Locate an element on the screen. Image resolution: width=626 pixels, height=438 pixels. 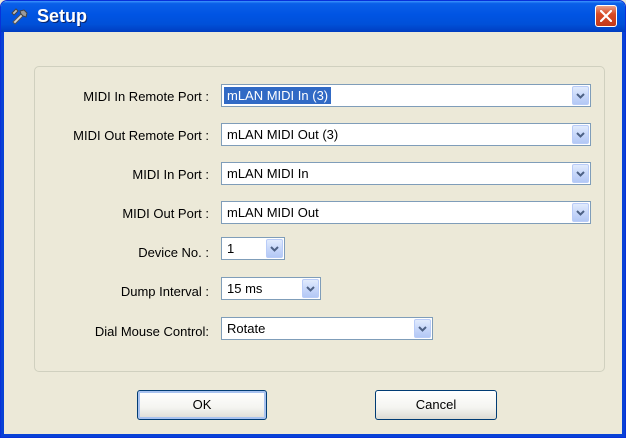
dialog-title: Setup is located at coordinates (62, 16).